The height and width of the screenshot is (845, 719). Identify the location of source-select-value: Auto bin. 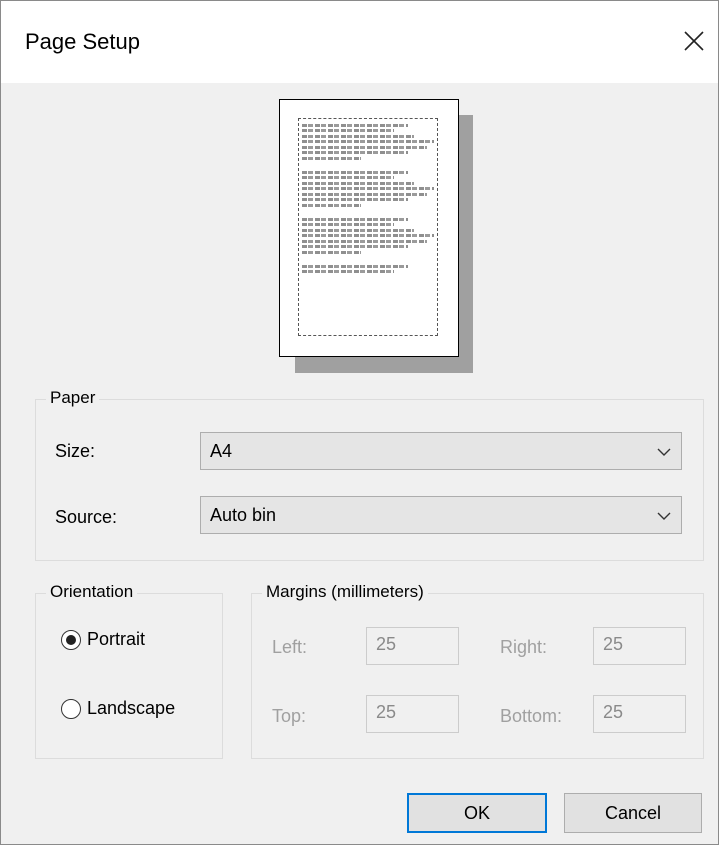
(243, 515).